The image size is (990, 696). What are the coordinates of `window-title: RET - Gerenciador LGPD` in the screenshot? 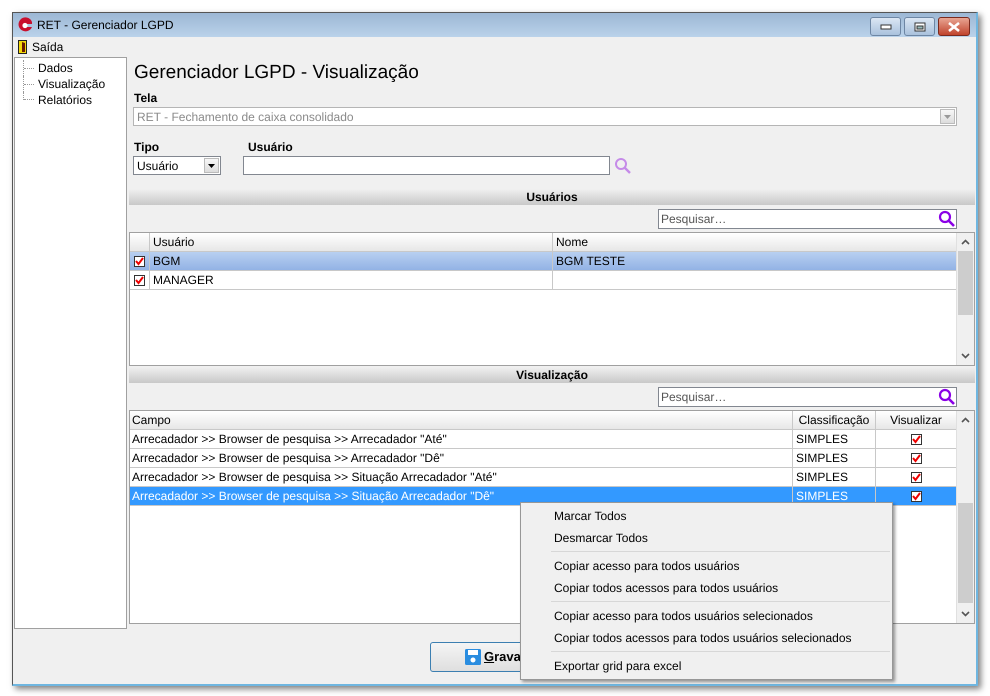 It's located at (105, 25).